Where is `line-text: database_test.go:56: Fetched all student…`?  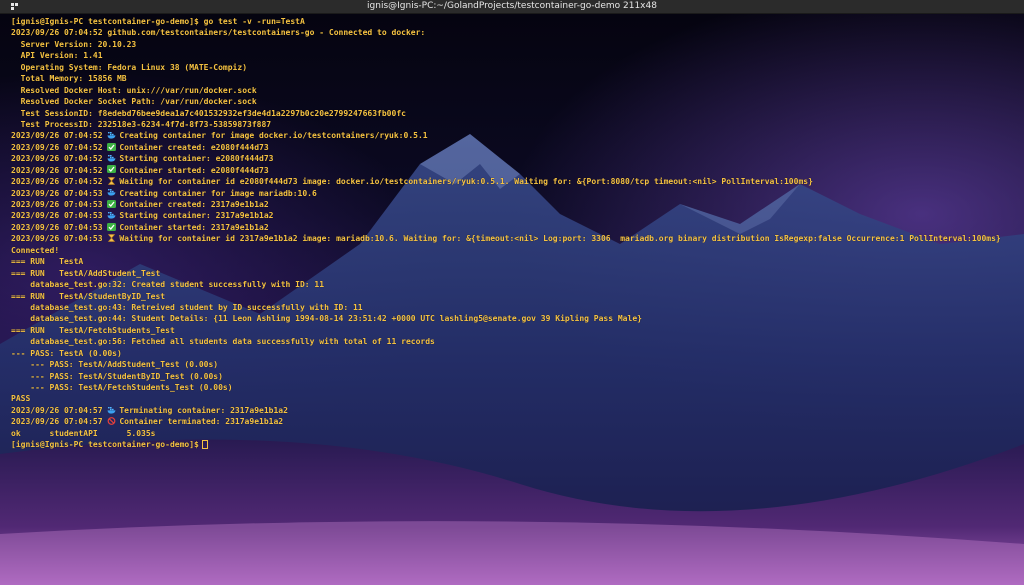
line-text: database_test.go:56: Fetched all student… is located at coordinates (223, 342).